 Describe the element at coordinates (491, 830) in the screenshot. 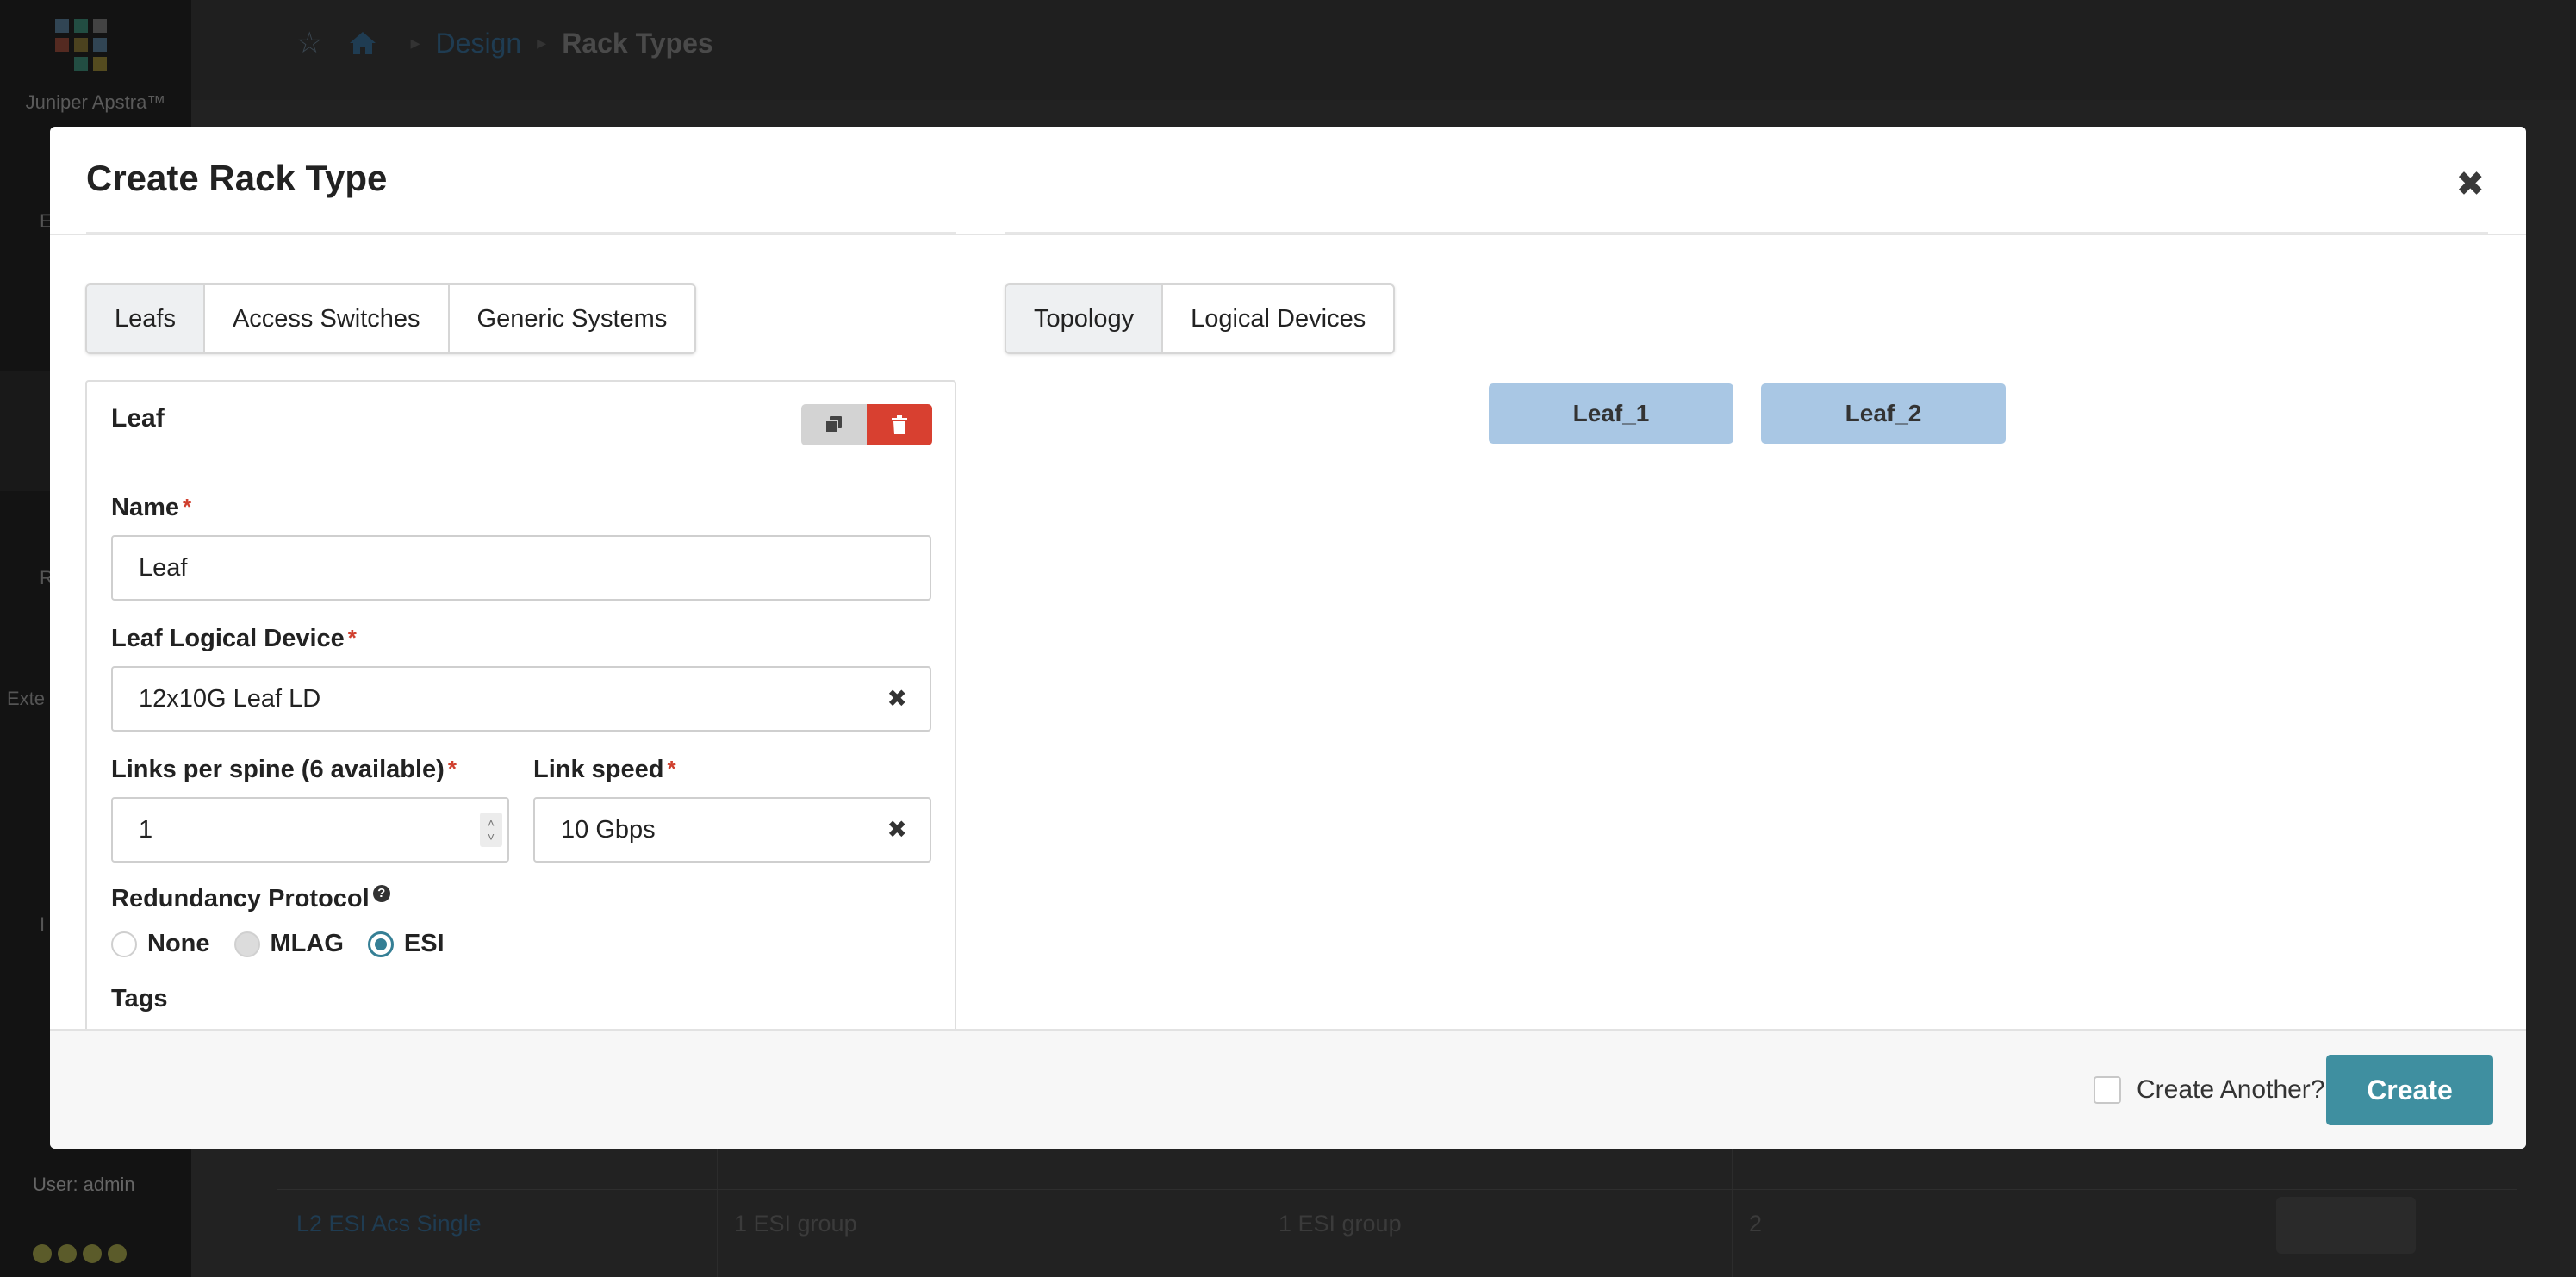

I see `stepper-arrows-icon: ˄ ˅` at that location.